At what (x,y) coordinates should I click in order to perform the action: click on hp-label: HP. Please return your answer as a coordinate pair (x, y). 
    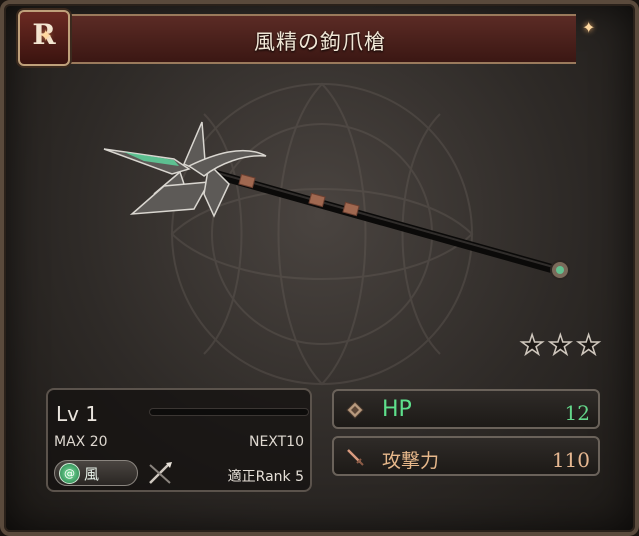
    Looking at the image, I should click on (397, 409).